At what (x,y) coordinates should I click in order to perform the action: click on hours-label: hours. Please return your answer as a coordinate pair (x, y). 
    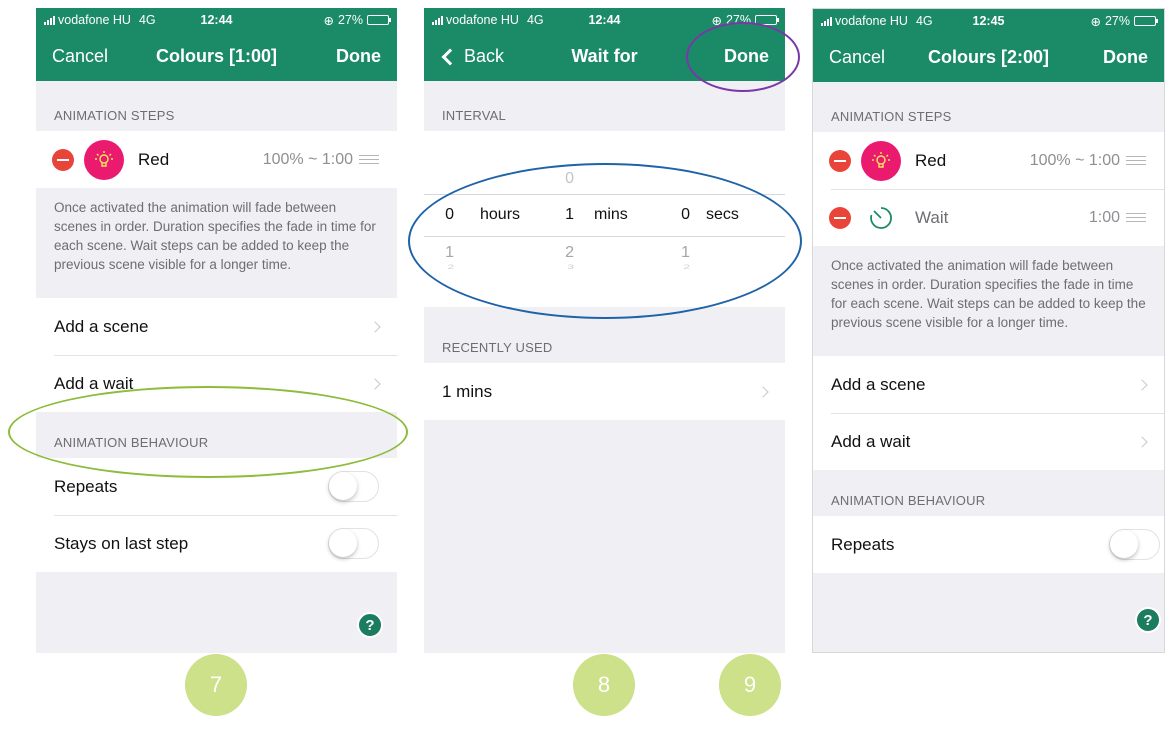
    Looking at the image, I should click on (500, 214).